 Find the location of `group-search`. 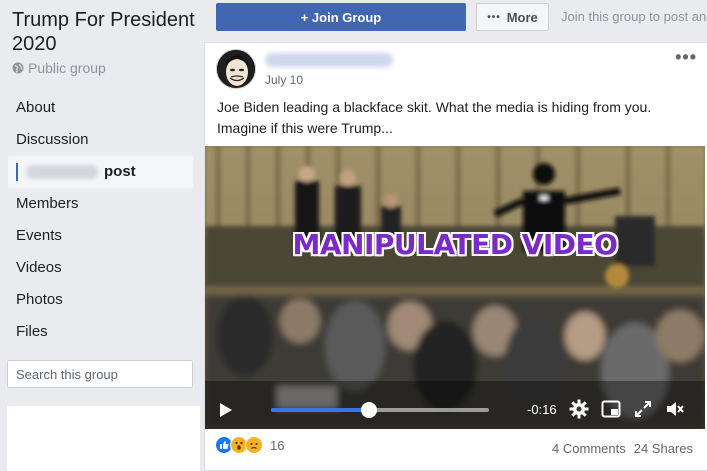

group-search is located at coordinates (100, 374).